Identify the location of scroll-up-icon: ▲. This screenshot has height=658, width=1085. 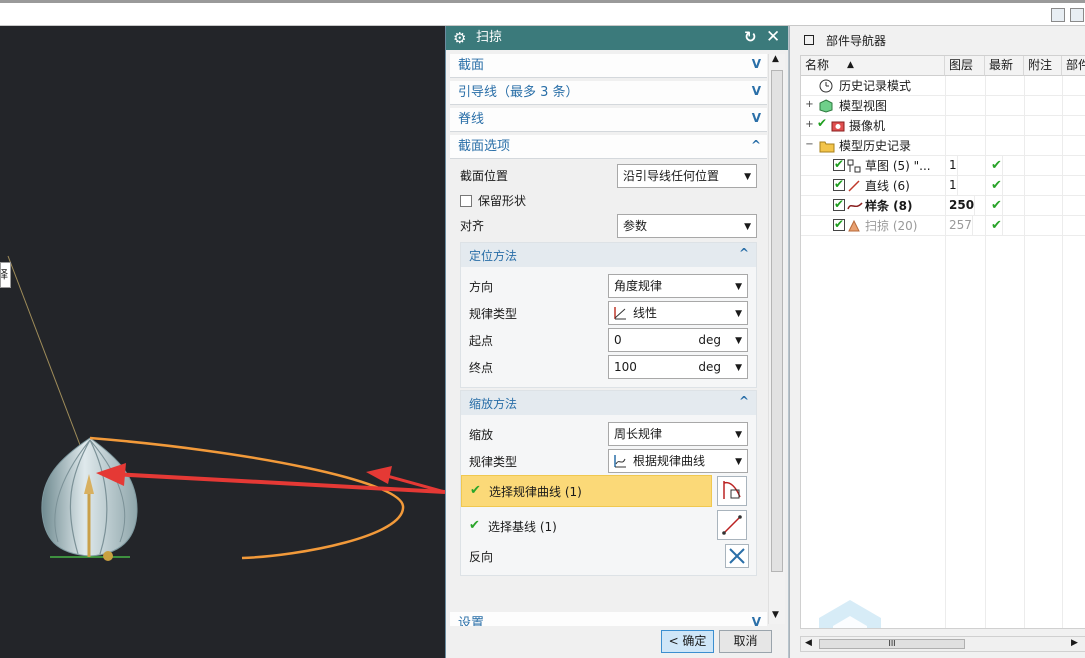
(775, 59).